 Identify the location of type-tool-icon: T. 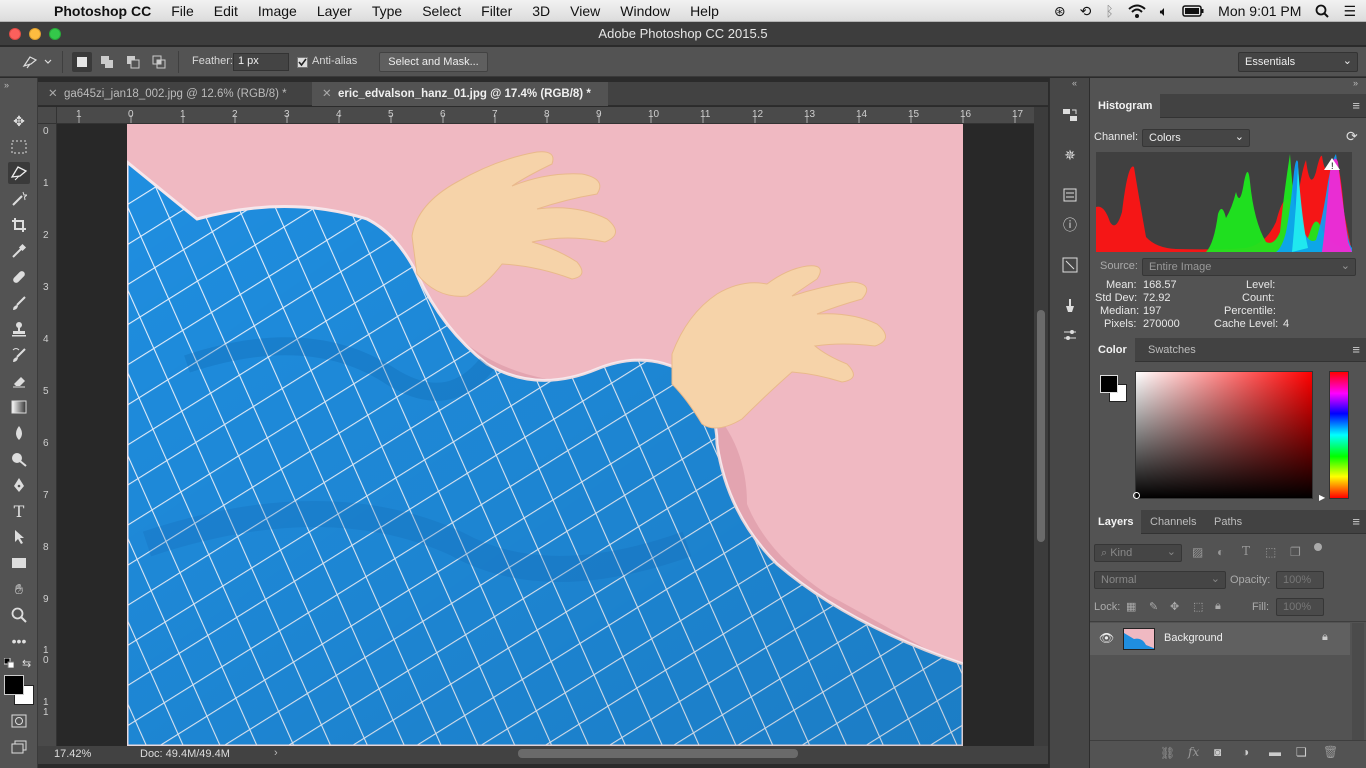
(19, 511).